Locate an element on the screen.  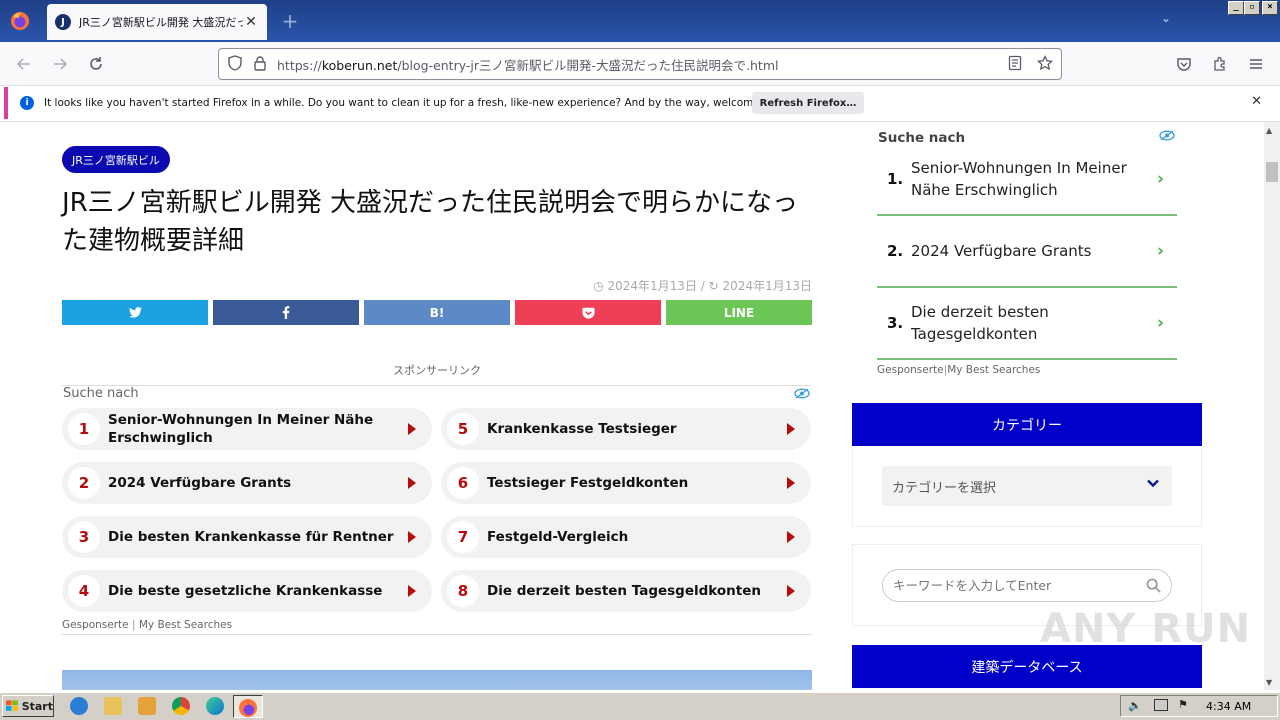
extensions-icon is located at coordinates (1220, 64).